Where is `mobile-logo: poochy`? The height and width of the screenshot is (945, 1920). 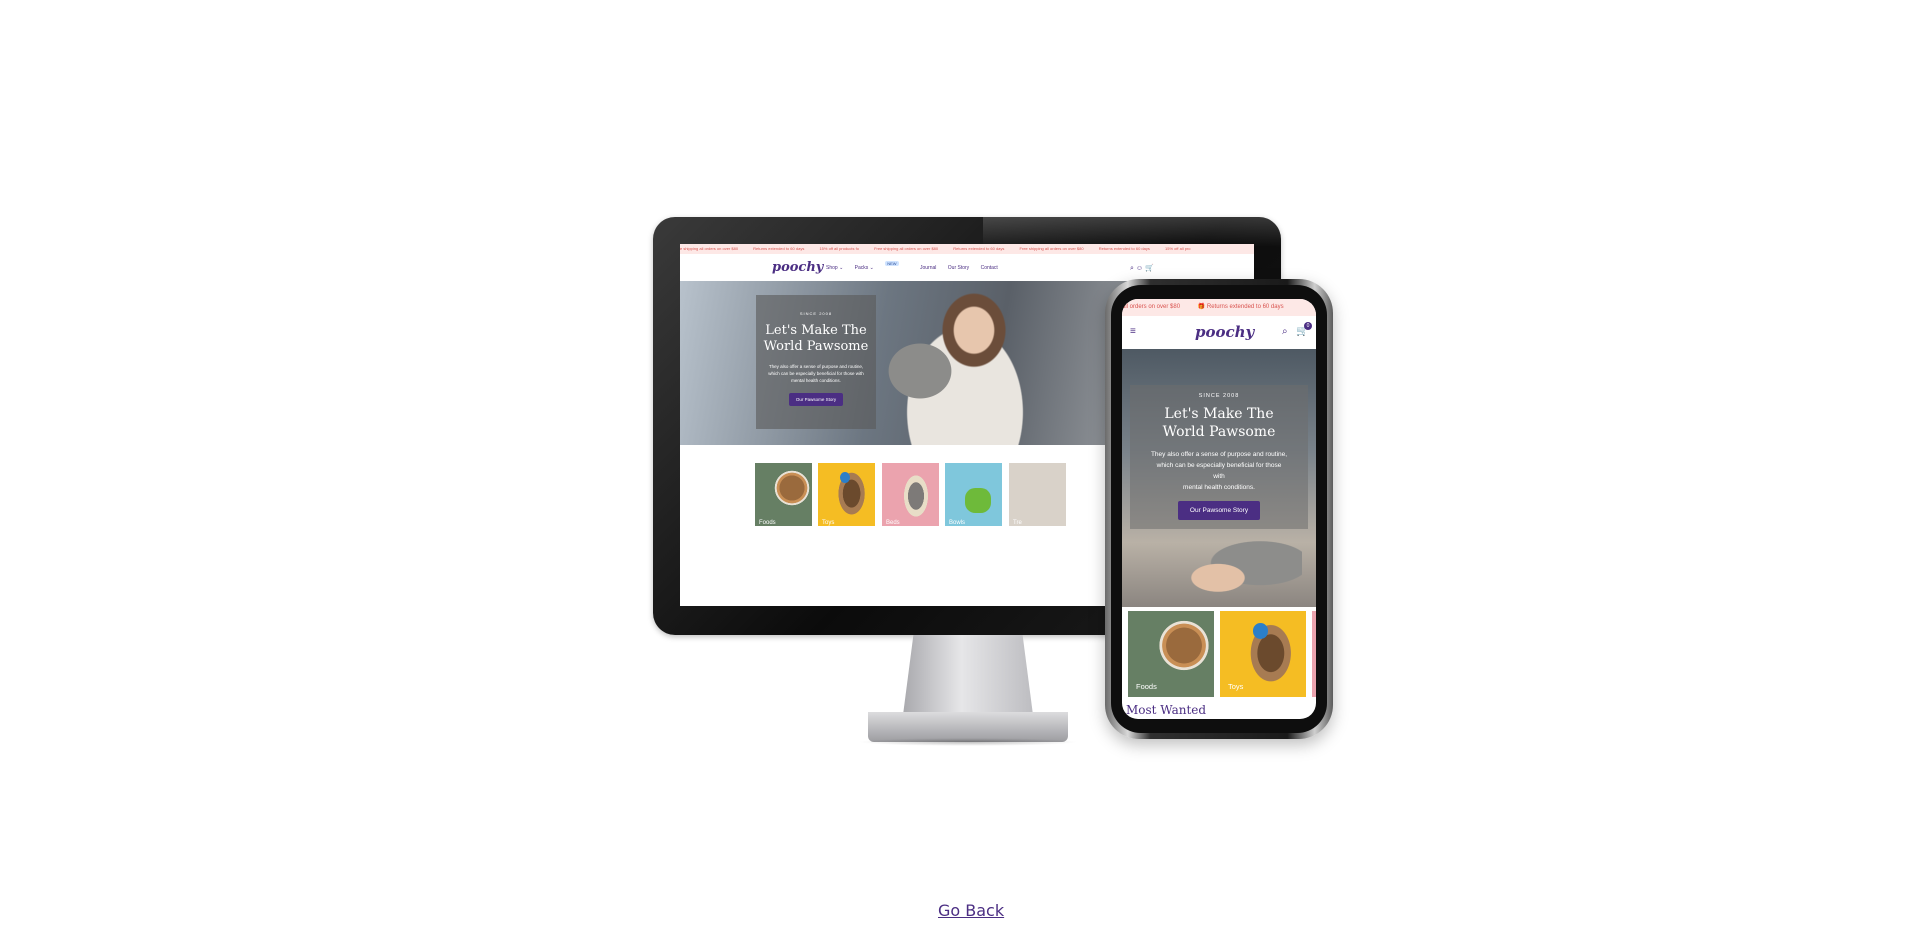 mobile-logo: poochy is located at coordinates (1225, 332).